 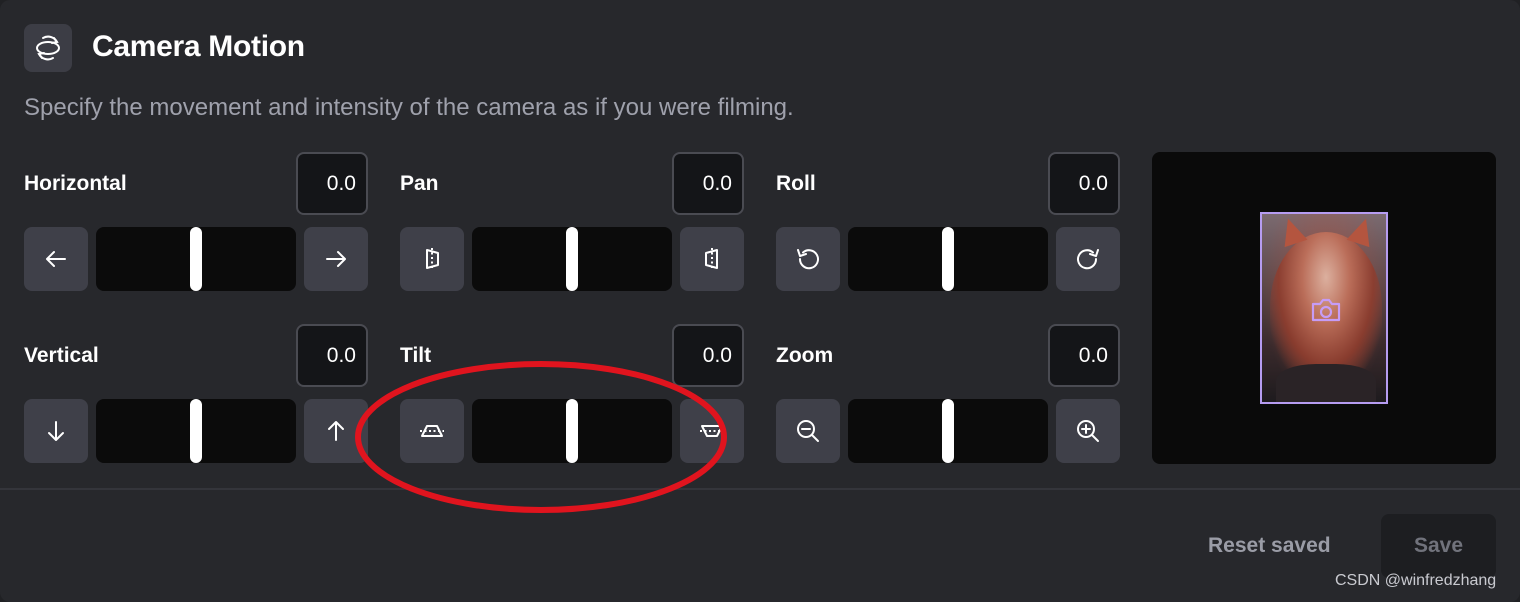 I want to click on zoom-slider, so click(x=948, y=431).